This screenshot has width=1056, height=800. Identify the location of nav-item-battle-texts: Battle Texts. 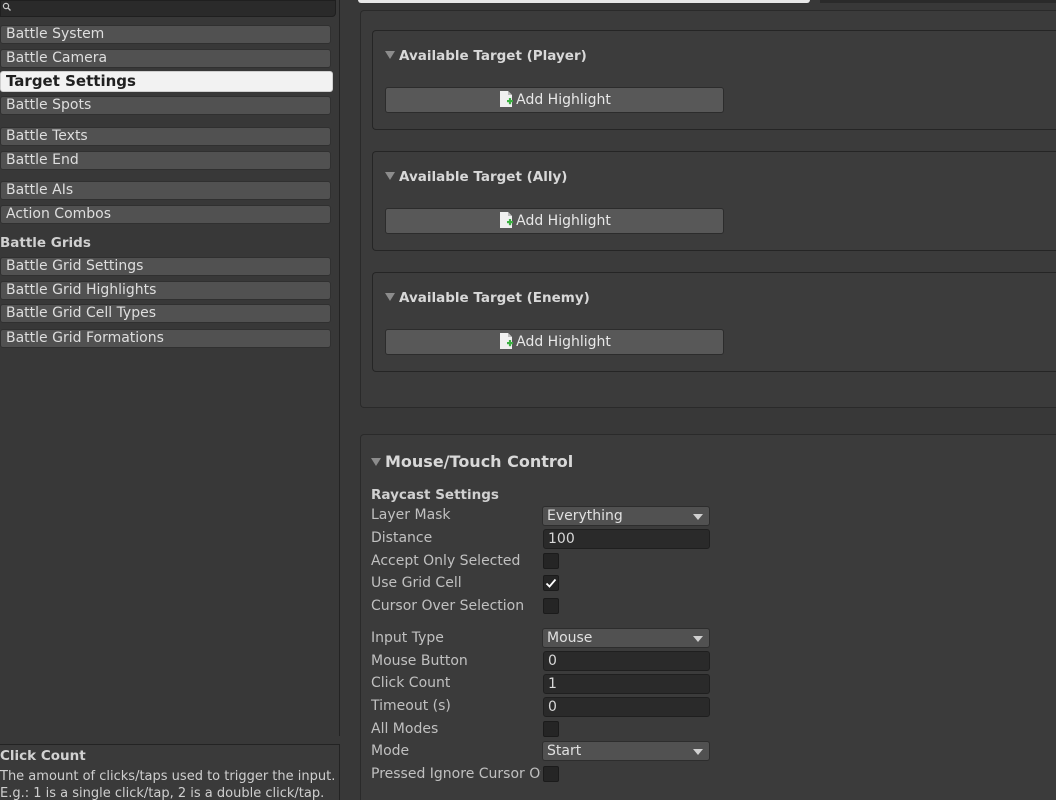
(165, 136).